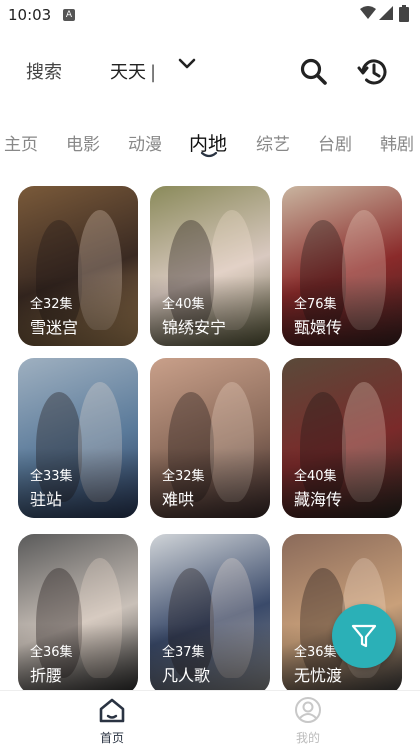 This screenshot has width=420, height=749. Describe the element at coordinates (210, 719) in the screenshot. I see `bottom-nav: 首页 我的` at that location.